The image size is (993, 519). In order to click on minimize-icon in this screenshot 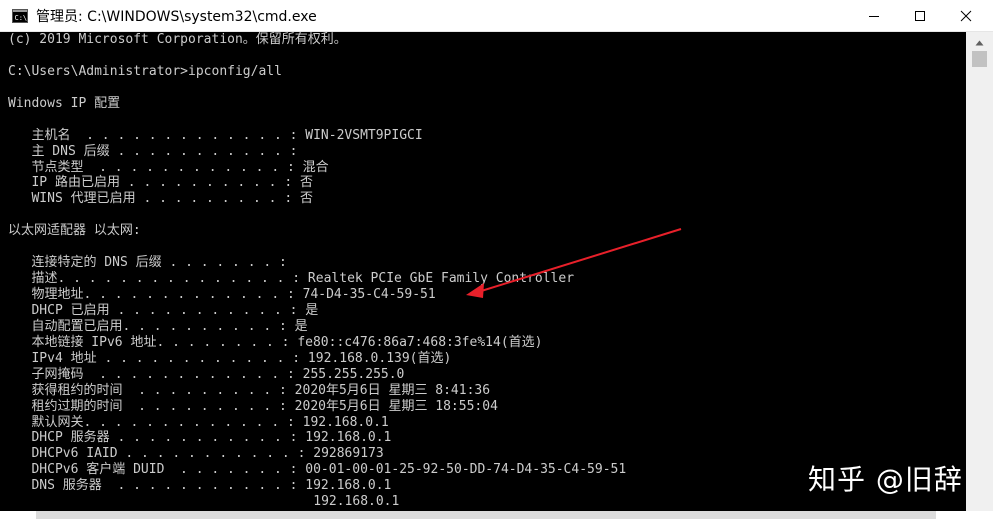, I will do `click(874, 16)`.